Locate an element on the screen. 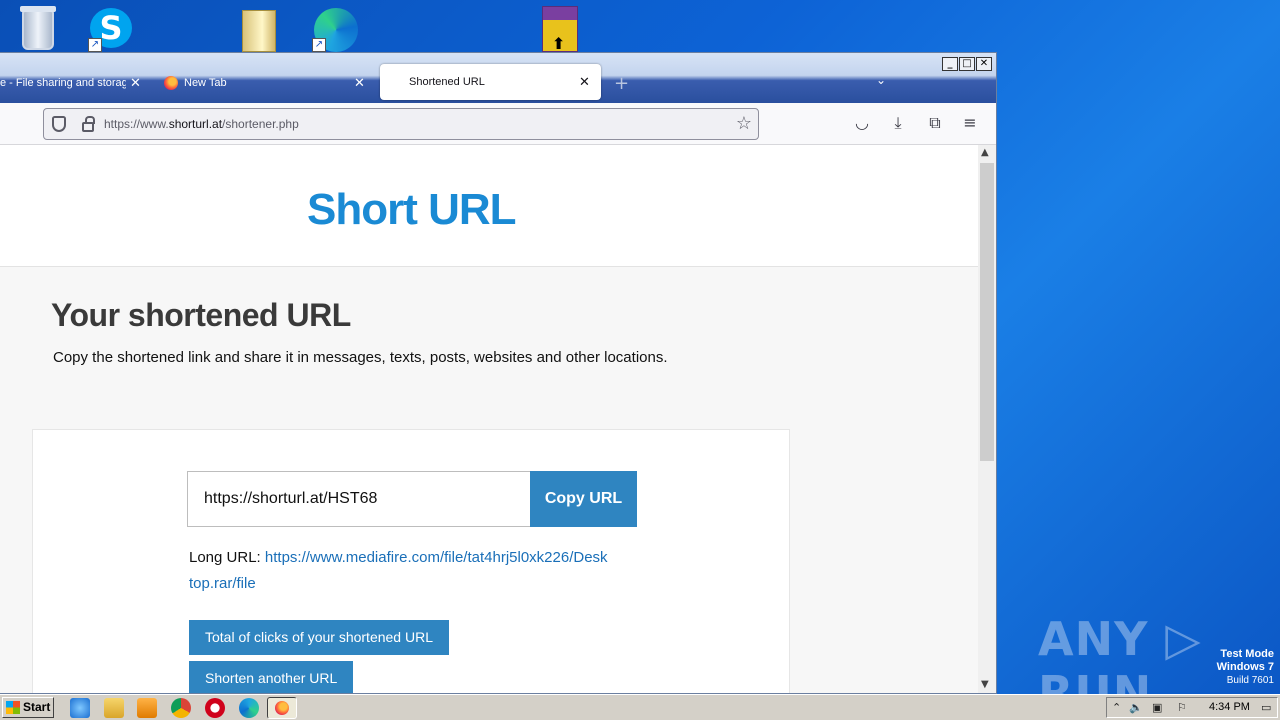 The height and width of the screenshot is (720, 1280). firefox-taskbar-icon is located at coordinates (282, 708).